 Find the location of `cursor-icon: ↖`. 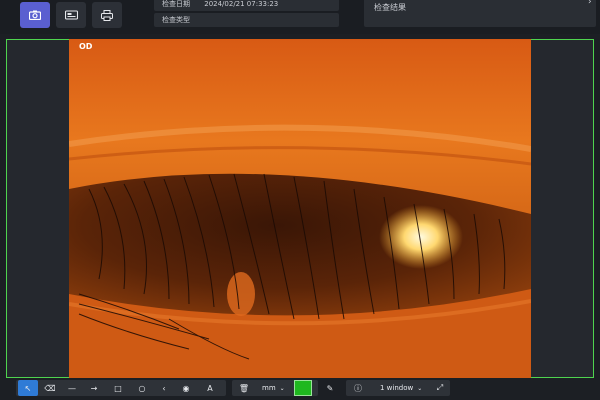

cursor-icon: ↖ is located at coordinates (28, 388).